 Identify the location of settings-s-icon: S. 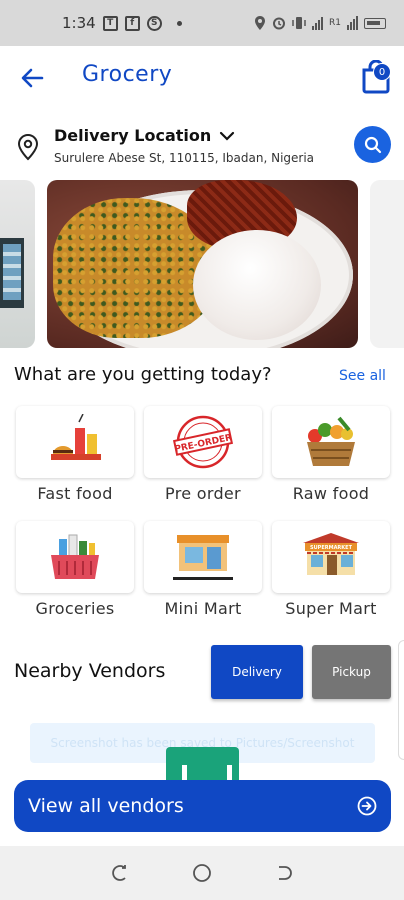
(154, 23).